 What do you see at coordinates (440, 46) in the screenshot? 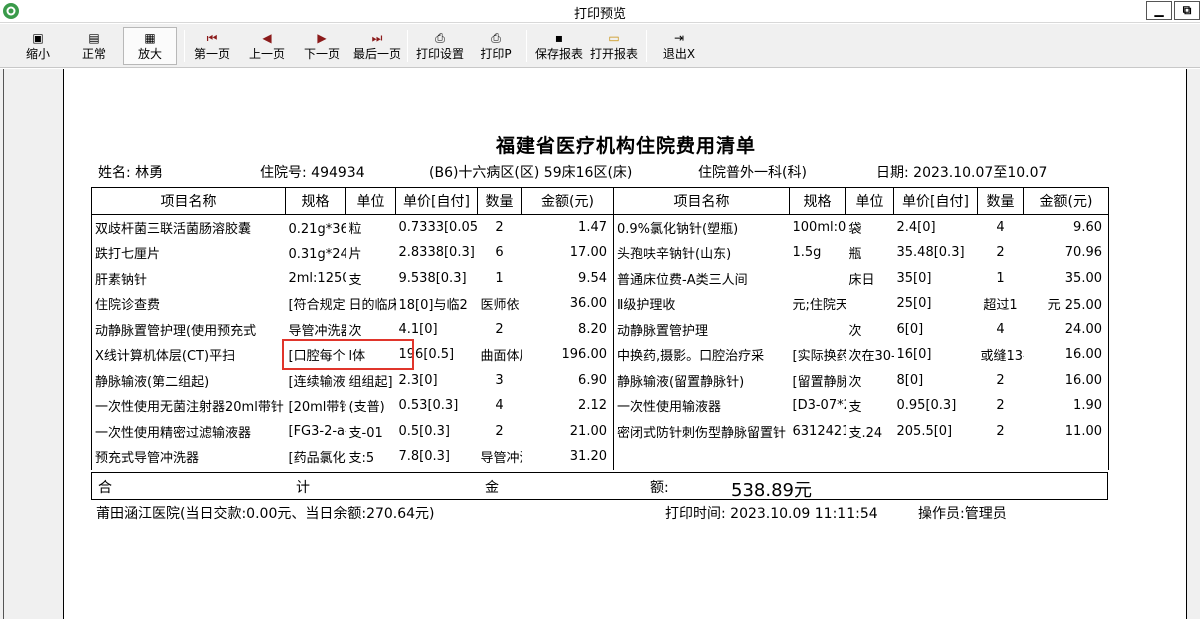
I see `print-setup-button: ⎙ 打印设置` at bounding box center [440, 46].